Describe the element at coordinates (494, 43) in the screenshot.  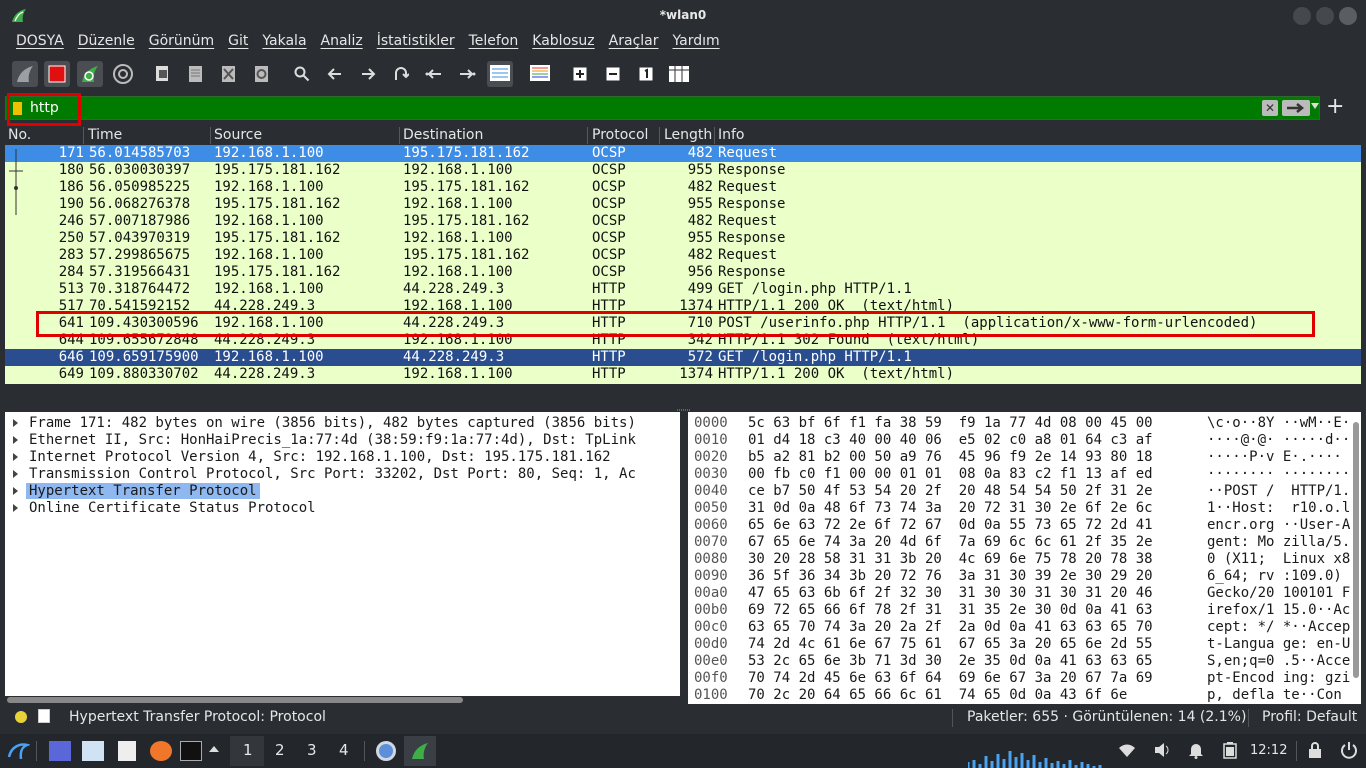
I see `menu-telephony: Telefon` at that location.